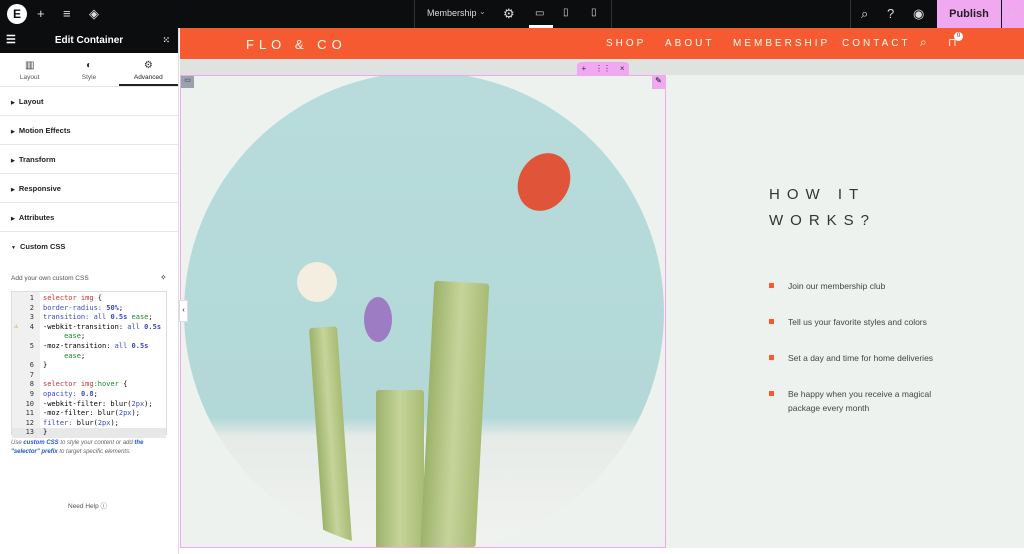 Image resolution: width=1024 pixels, height=554 pixels. I want to click on tab-label: Layout, so click(29, 77).